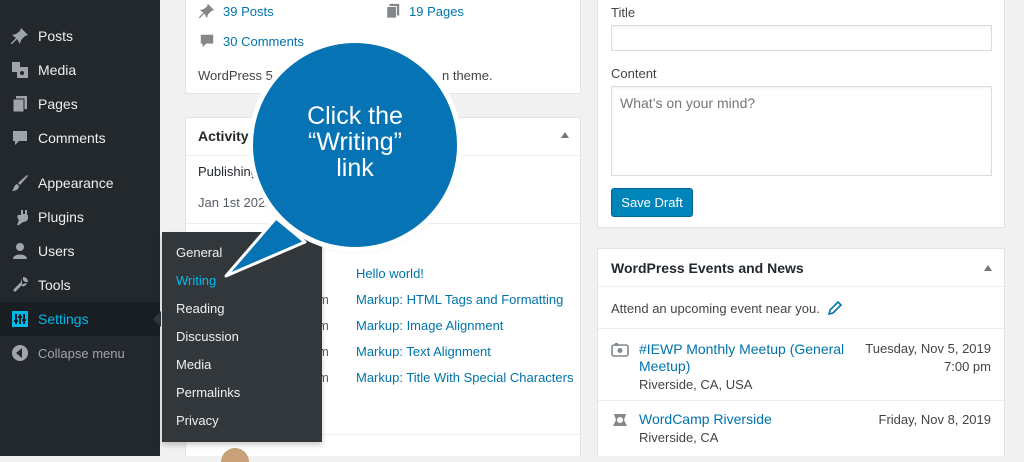 The width and height of the screenshot is (1024, 462). I want to click on callout-line: “Writing”, so click(355, 142).